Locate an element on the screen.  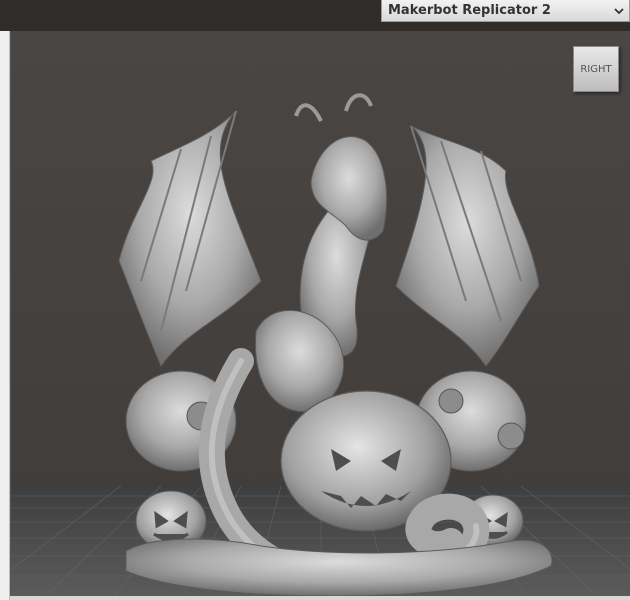
printer-dropdown: Makerbot Replicator 2 is located at coordinates (505, 11).